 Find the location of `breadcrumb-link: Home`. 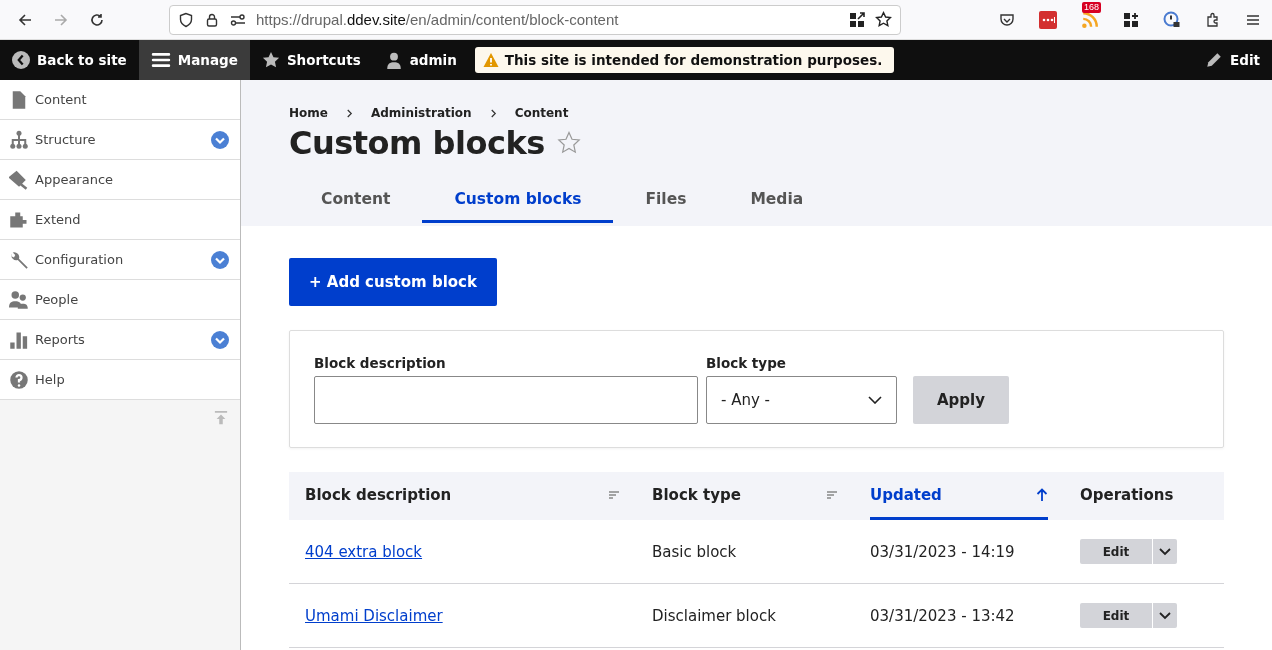

breadcrumb-link: Home is located at coordinates (308, 113).